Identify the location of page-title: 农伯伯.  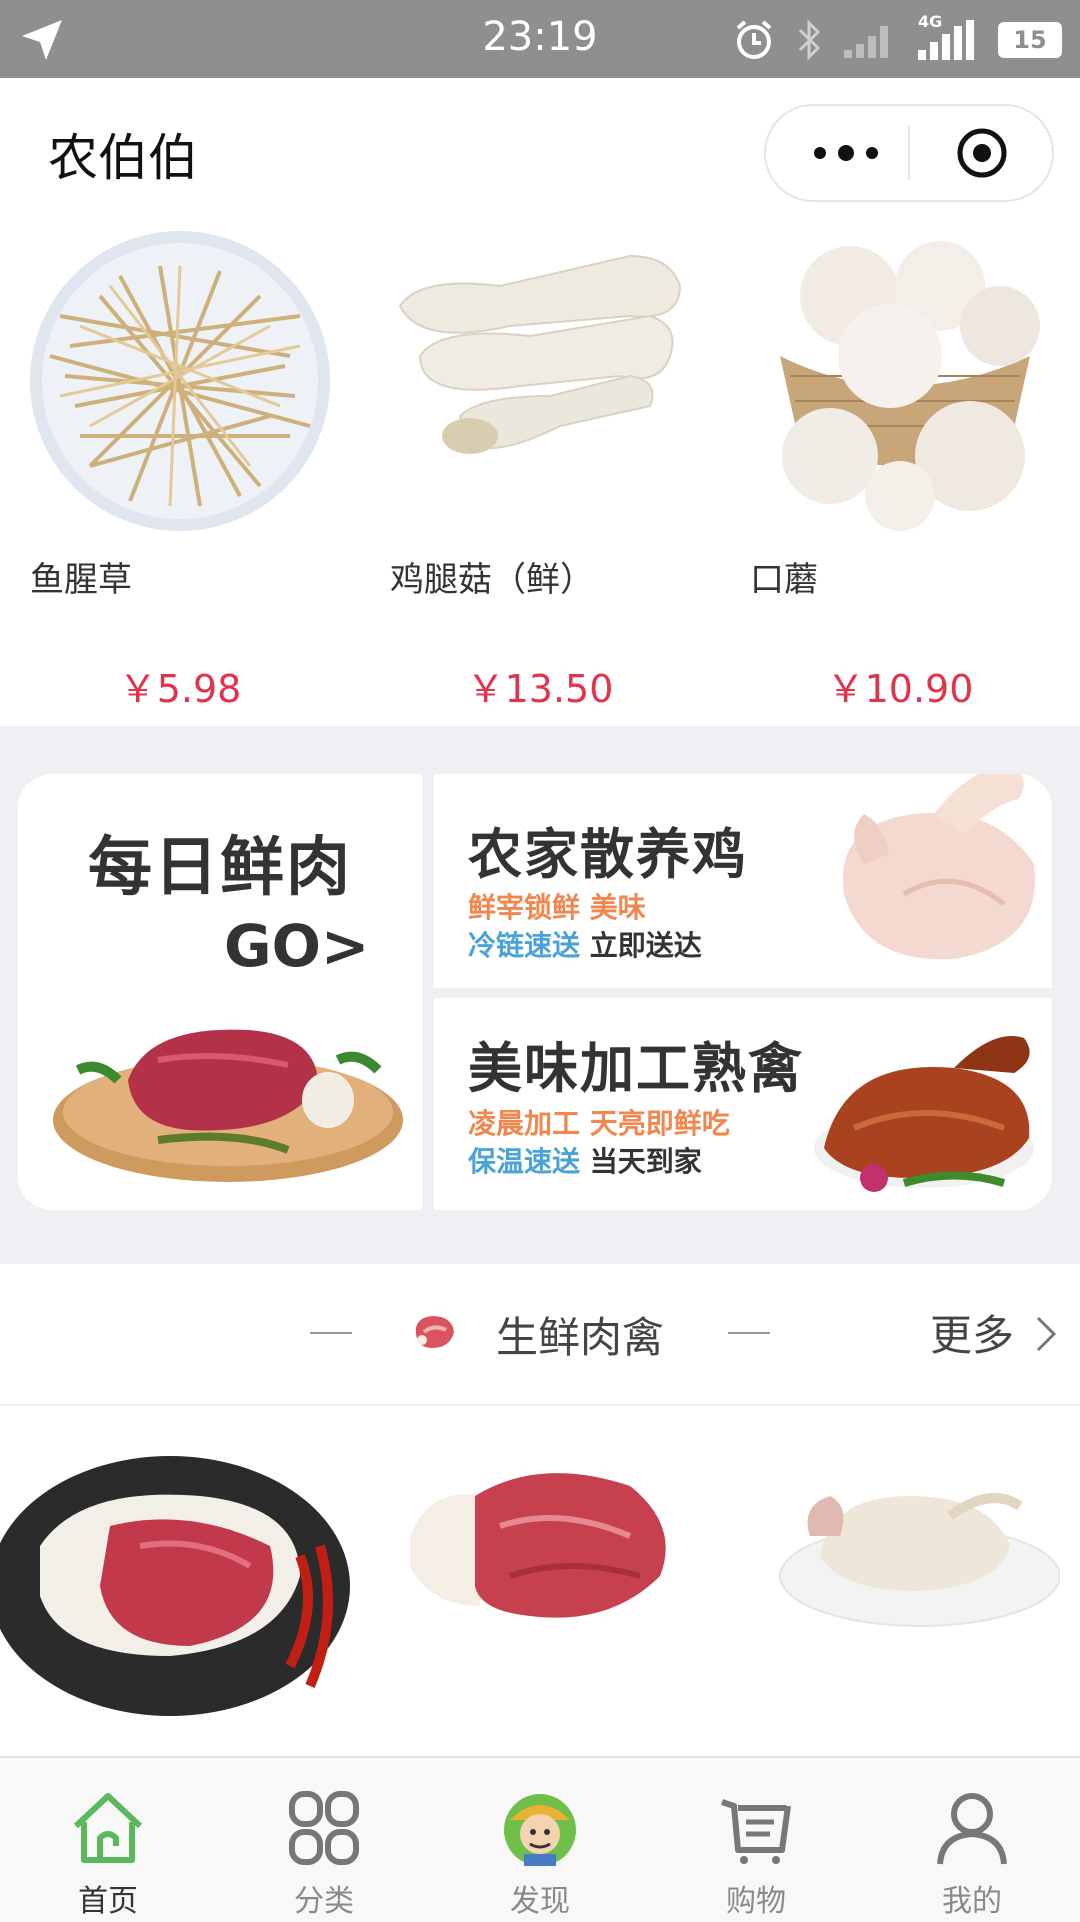
(123, 158).